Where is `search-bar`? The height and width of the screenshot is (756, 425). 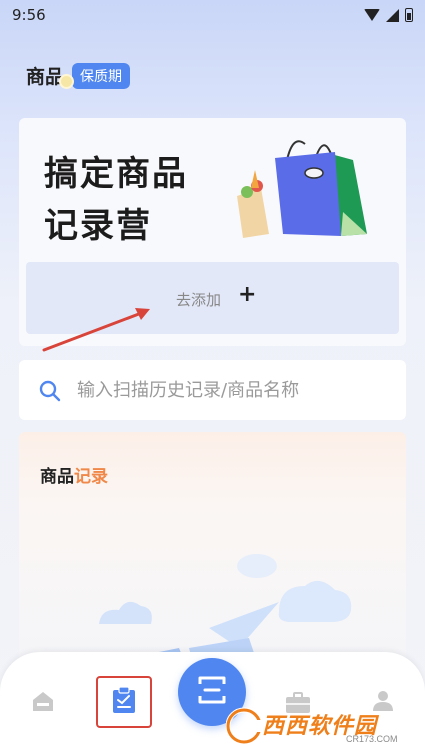
search-bar is located at coordinates (212, 390).